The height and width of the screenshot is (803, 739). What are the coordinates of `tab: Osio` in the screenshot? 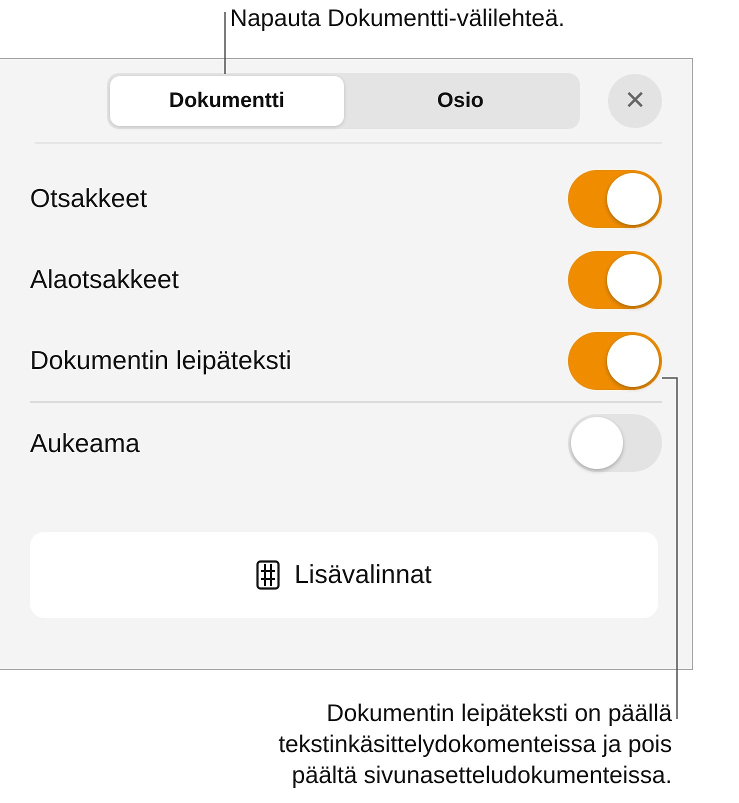 It's located at (461, 101).